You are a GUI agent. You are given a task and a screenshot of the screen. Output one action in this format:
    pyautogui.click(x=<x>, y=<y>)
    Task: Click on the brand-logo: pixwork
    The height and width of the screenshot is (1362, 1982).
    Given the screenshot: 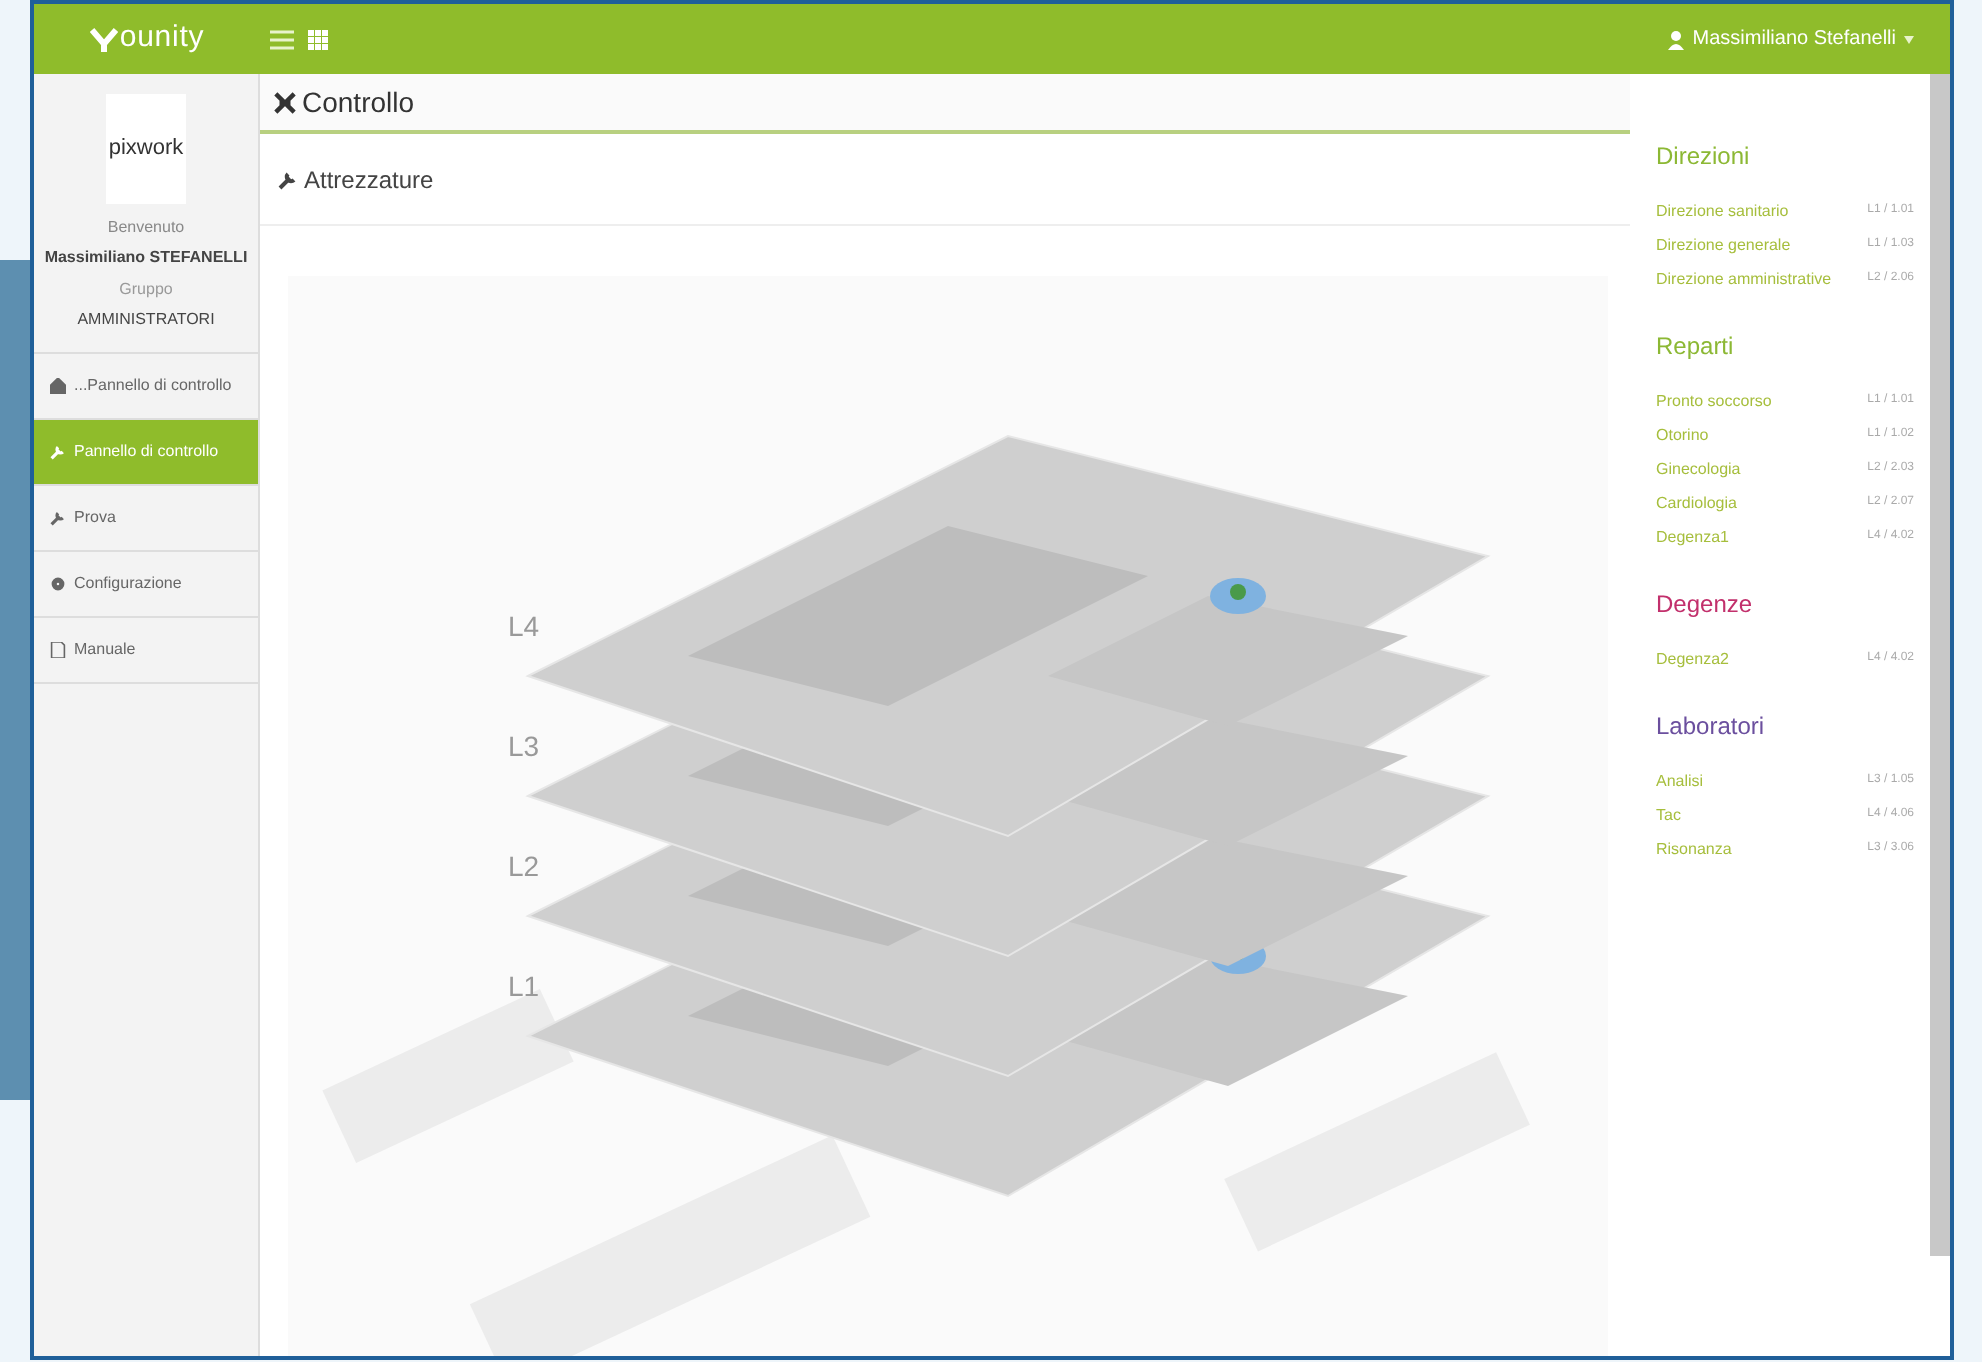 What is the action you would take?
    pyautogui.click(x=146, y=149)
    